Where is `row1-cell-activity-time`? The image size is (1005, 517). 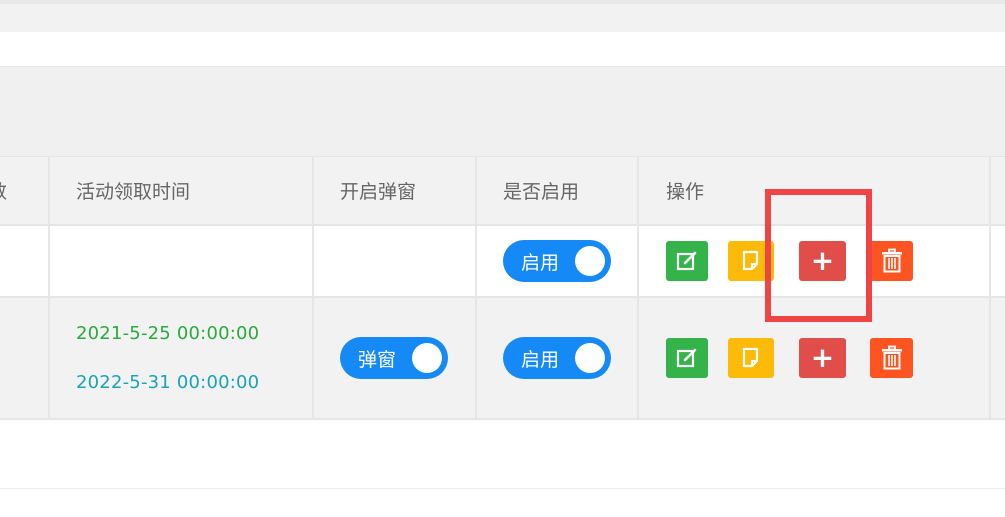 row1-cell-activity-time is located at coordinates (182, 261).